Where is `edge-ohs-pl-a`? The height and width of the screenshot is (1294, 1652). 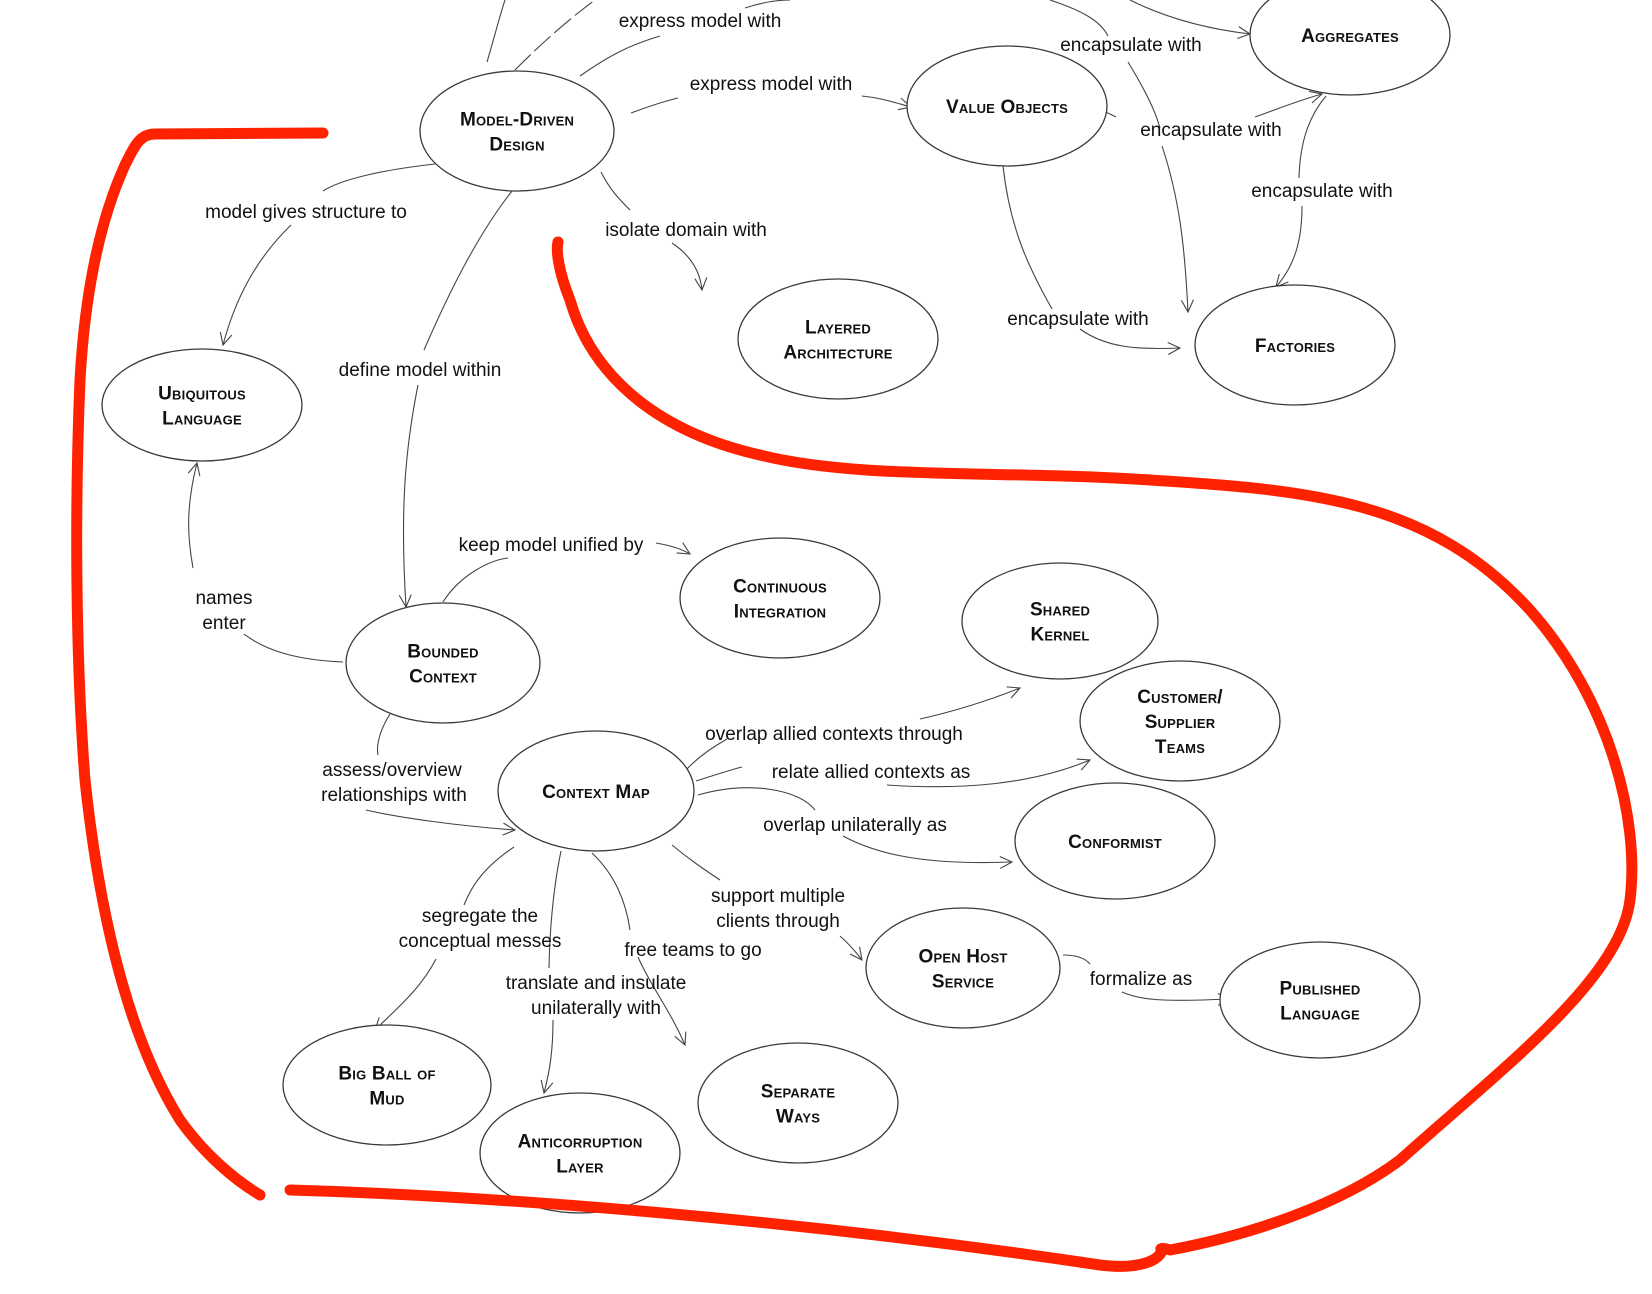
edge-ohs-pl-a is located at coordinates (1076, 959).